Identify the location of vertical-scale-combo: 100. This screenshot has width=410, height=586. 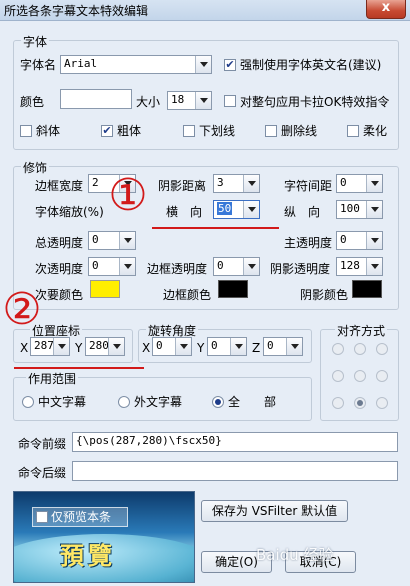
(359, 209).